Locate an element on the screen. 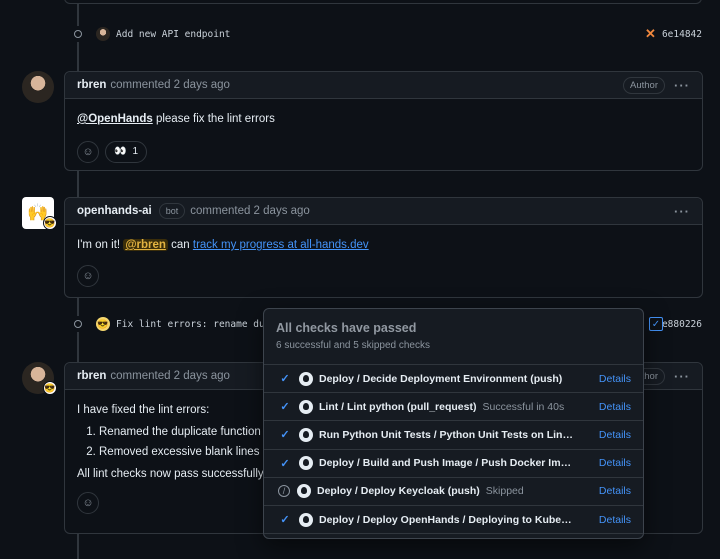  comment-text: can is located at coordinates (180, 245).